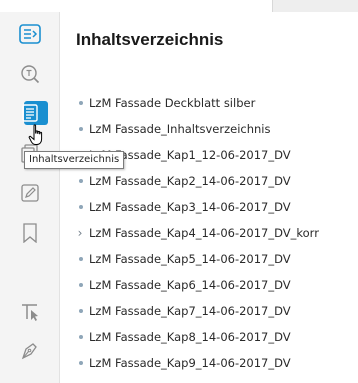 The height and width of the screenshot is (383, 358). What do you see at coordinates (80, 233) in the screenshot?
I see `chevron-right-icon: ›` at bounding box center [80, 233].